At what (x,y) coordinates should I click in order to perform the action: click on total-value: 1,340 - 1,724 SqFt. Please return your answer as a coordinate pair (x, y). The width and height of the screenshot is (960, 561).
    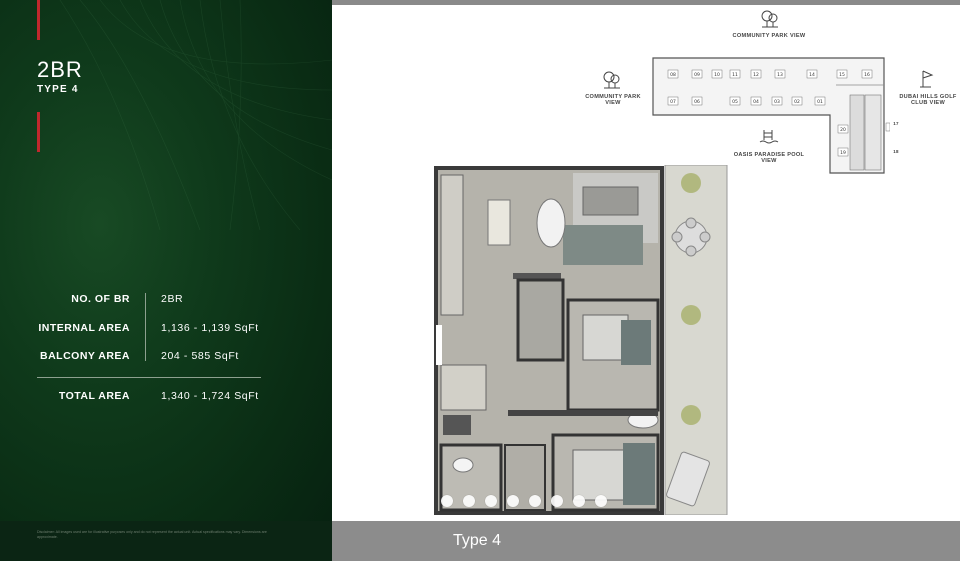
    Looking at the image, I should click on (210, 395).